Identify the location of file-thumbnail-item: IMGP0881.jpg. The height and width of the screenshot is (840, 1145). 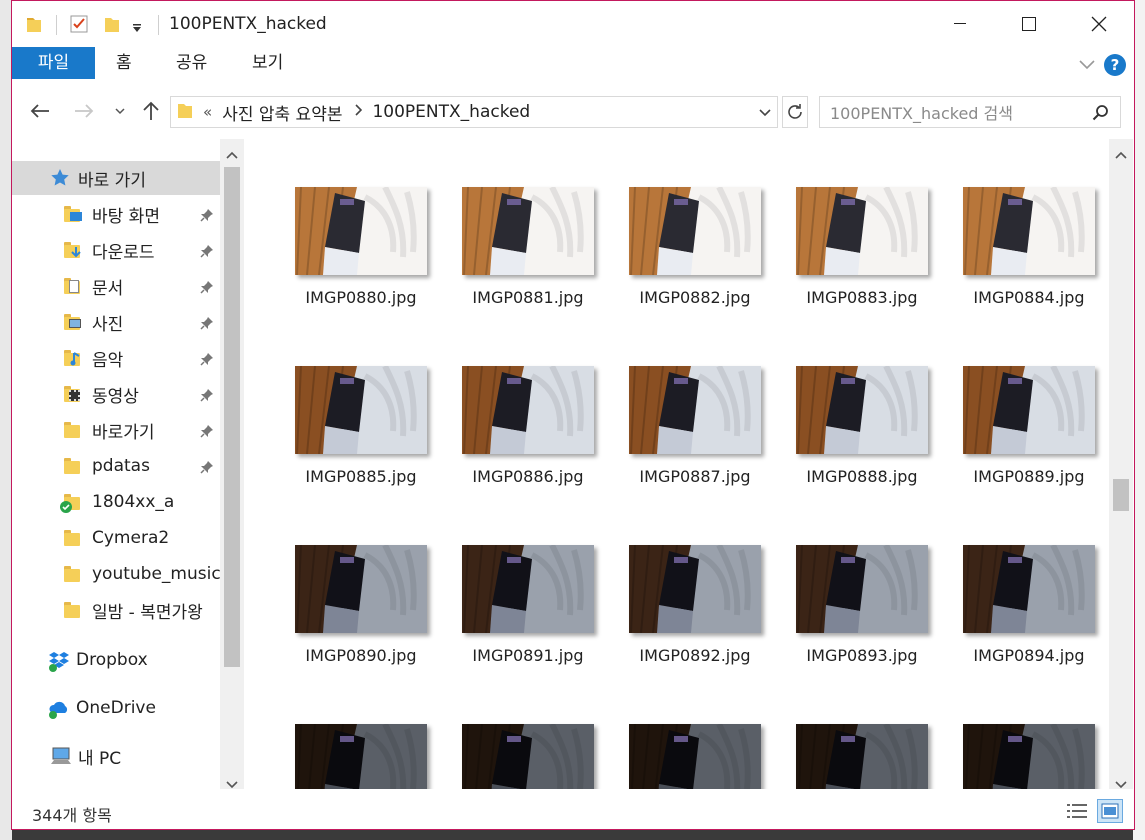
(530, 262).